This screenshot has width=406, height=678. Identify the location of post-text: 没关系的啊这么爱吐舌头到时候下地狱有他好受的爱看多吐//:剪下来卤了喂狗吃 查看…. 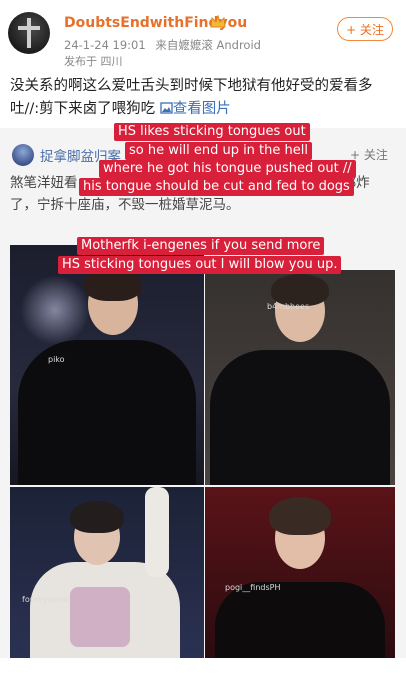
(203, 98).